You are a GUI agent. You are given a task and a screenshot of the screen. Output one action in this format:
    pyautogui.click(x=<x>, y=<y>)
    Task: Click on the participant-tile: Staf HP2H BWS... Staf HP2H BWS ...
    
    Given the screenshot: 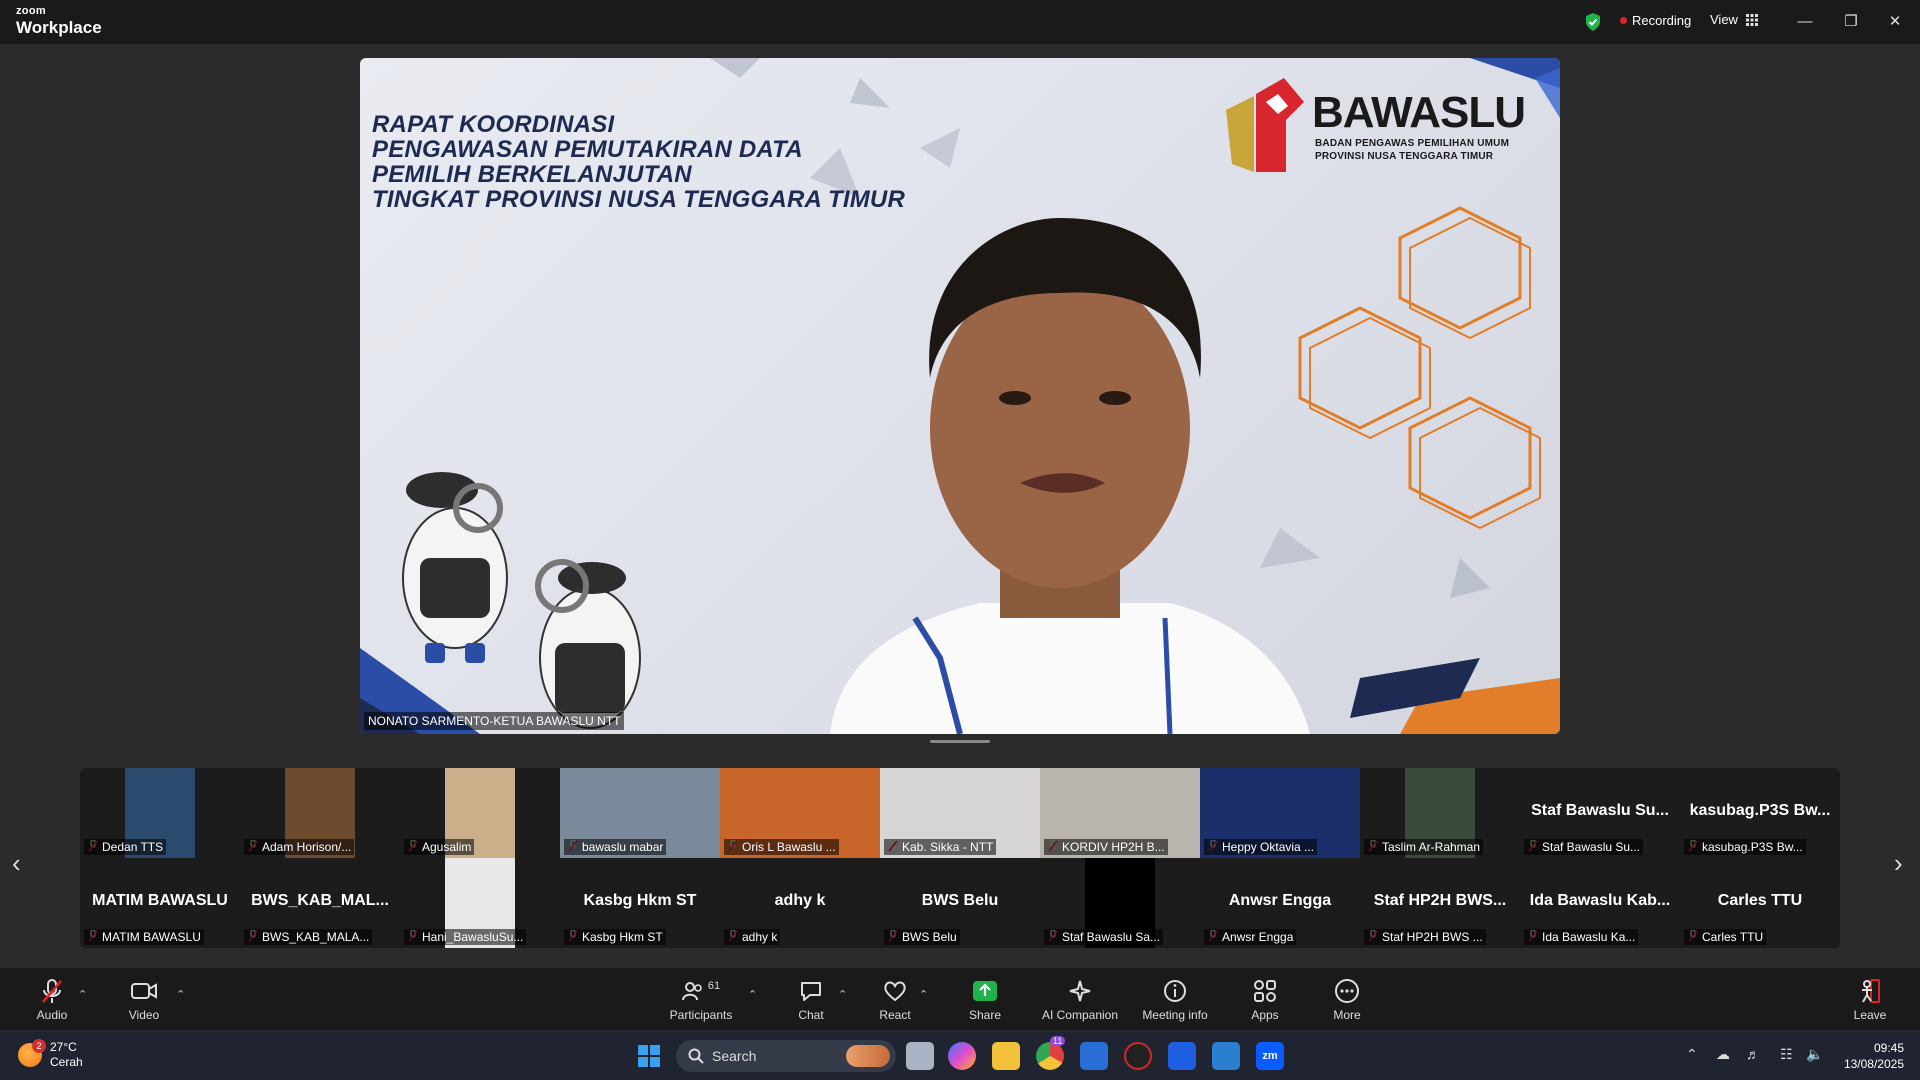 What is the action you would take?
    pyautogui.click(x=1440, y=903)
    